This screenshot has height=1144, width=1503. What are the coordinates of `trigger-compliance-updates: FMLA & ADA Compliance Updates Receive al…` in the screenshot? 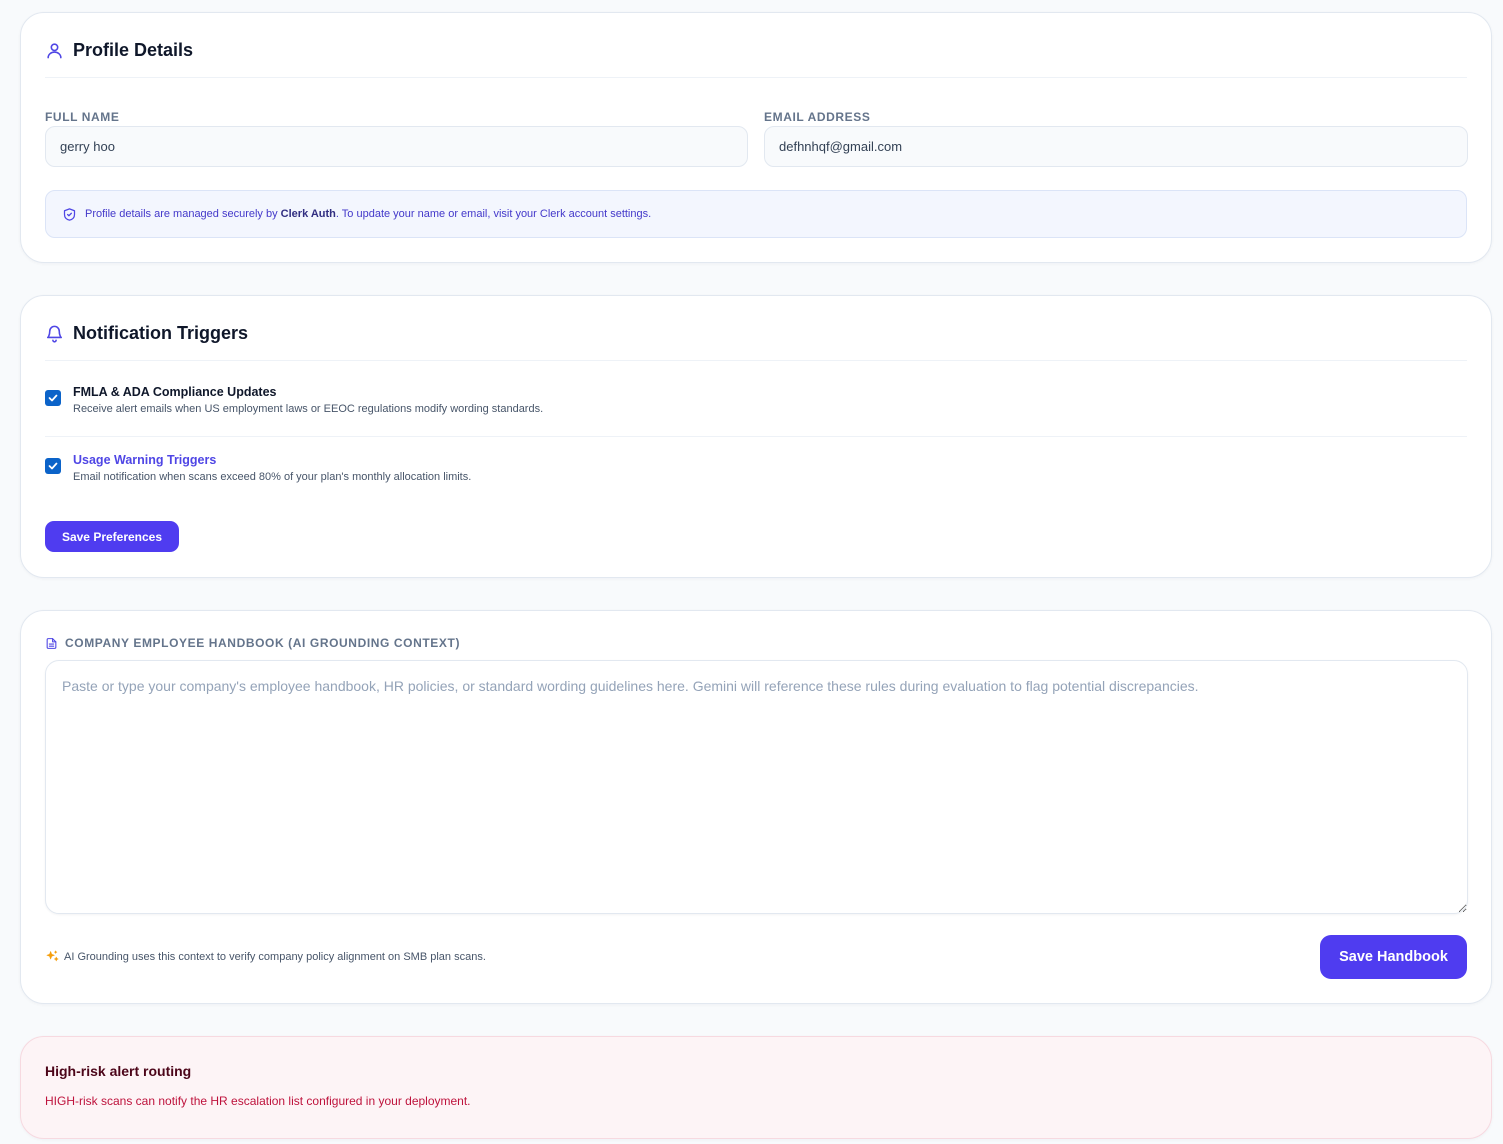 It's located at (756, 400).